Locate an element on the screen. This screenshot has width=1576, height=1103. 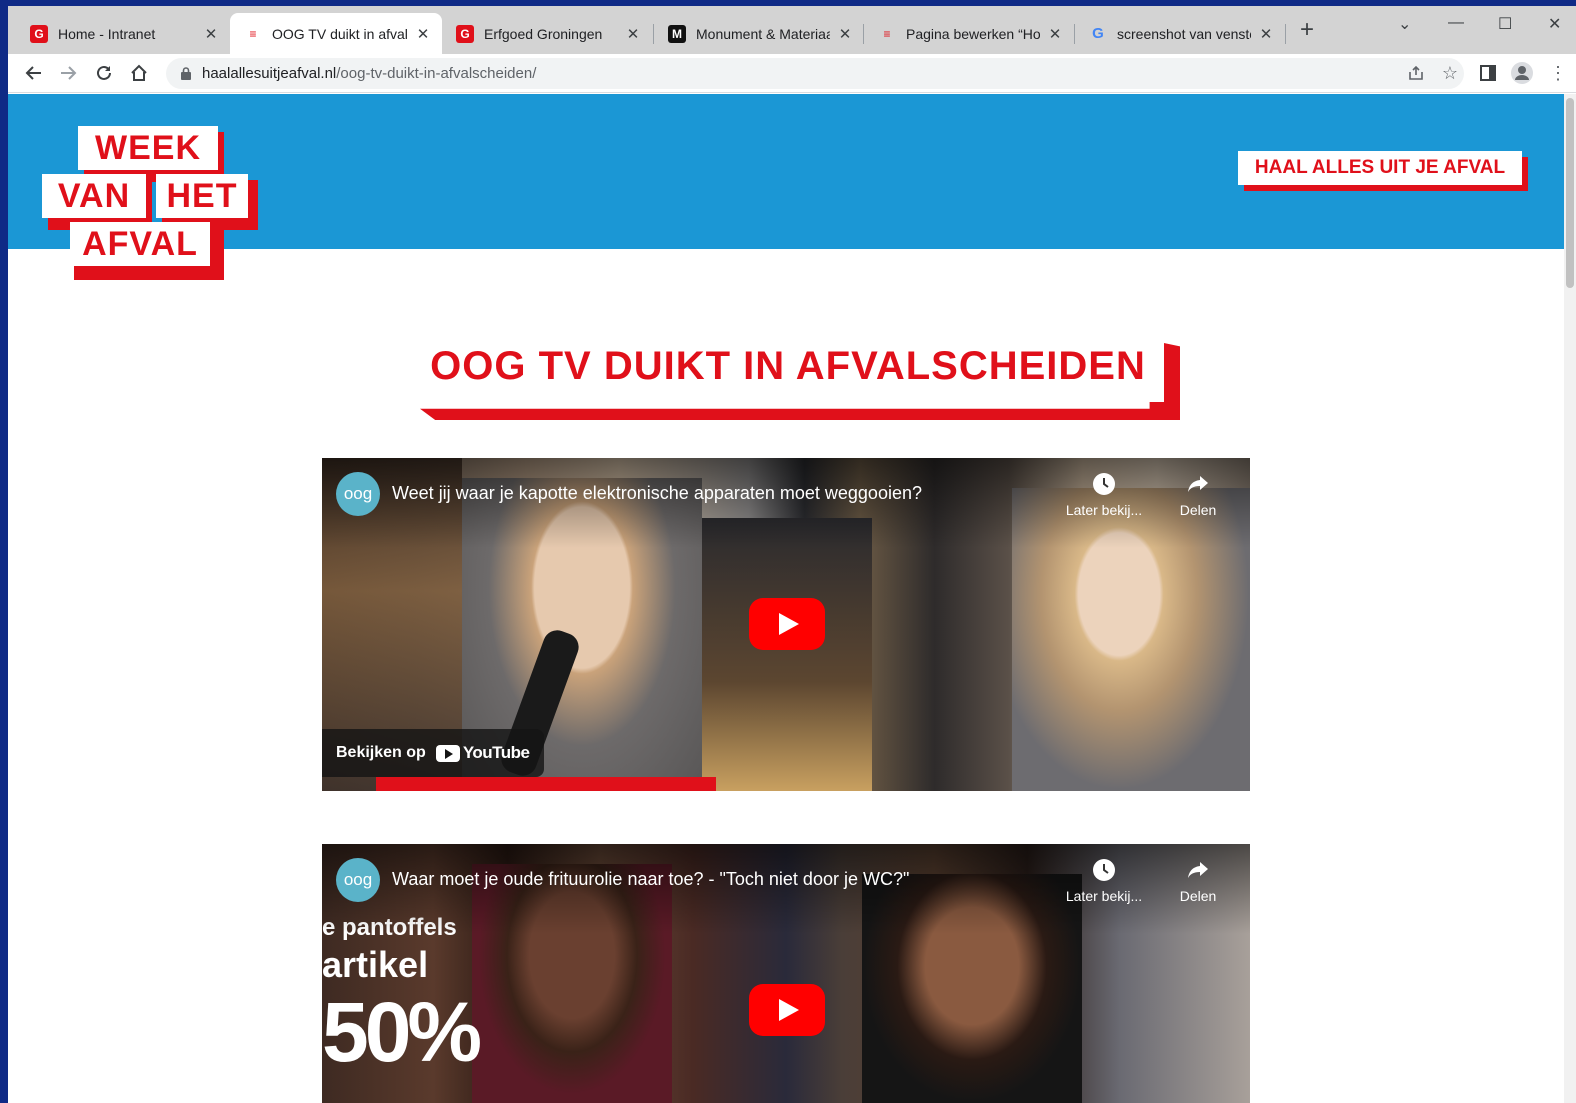
tab-search-icon: ⌄ is located at coordinates (1404, 24).